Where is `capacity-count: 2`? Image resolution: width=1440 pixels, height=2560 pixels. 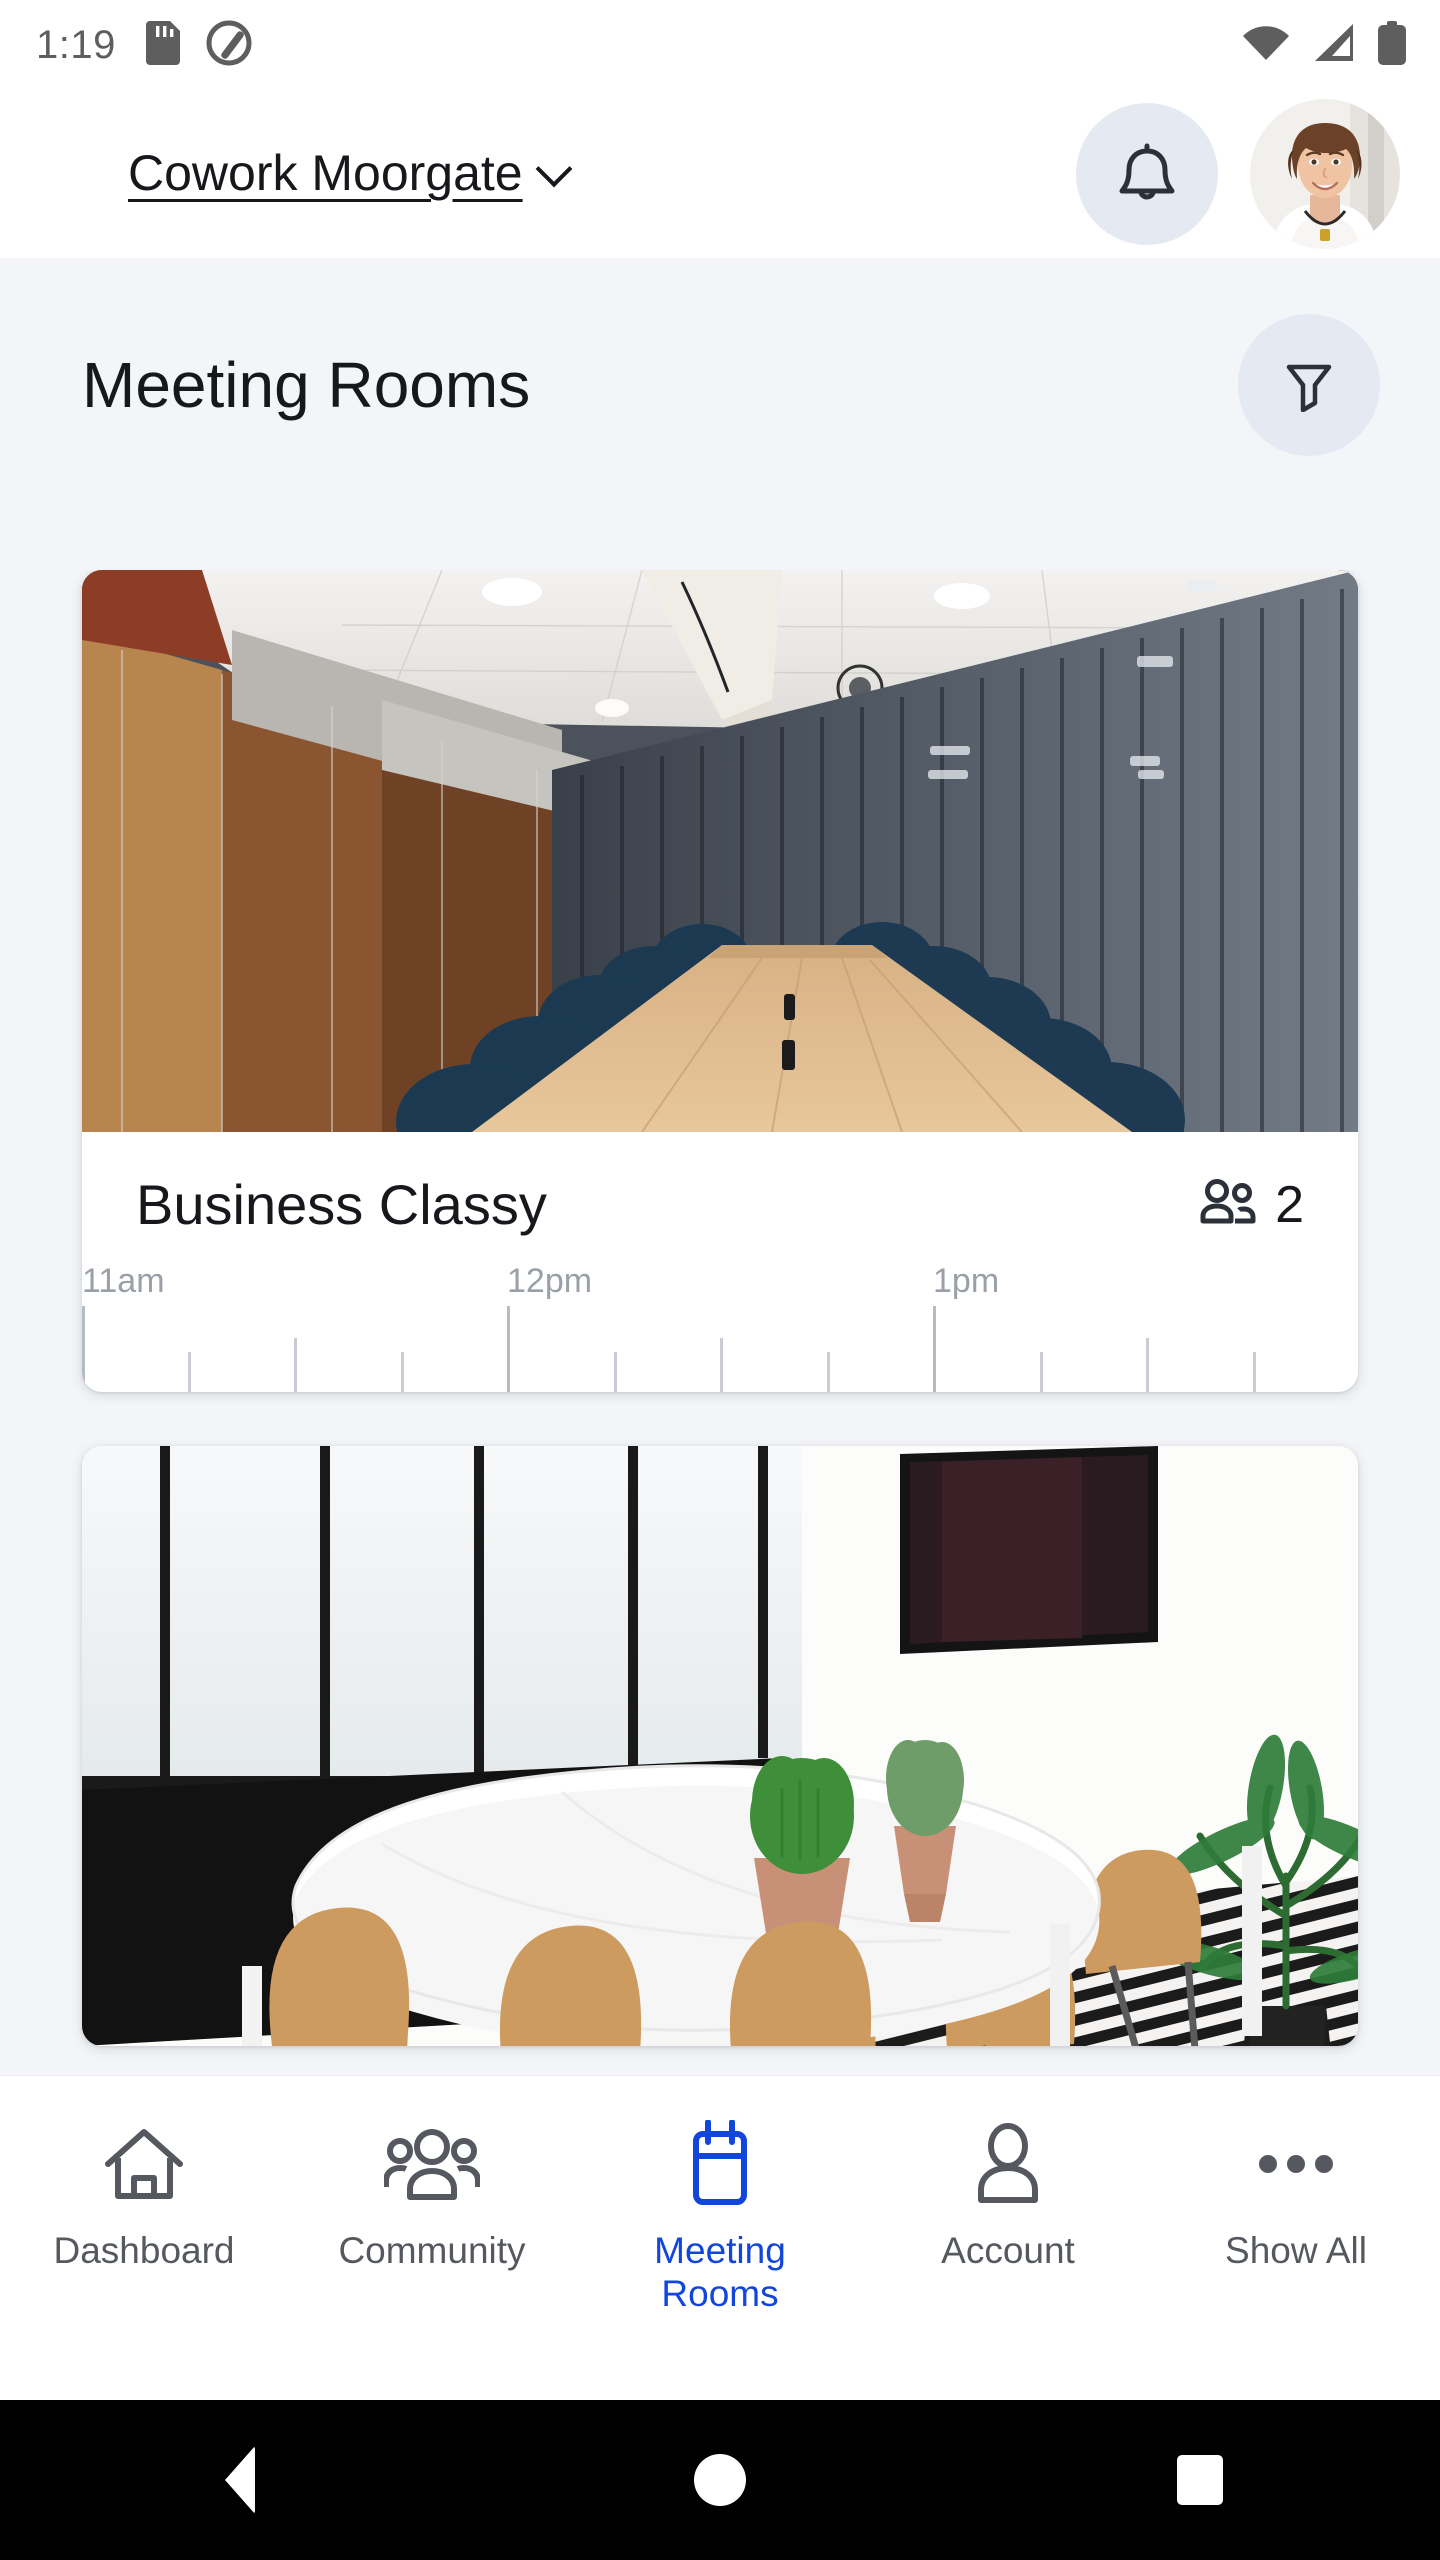 capacity-count: 2 is located at coordinates (1289, 1204).